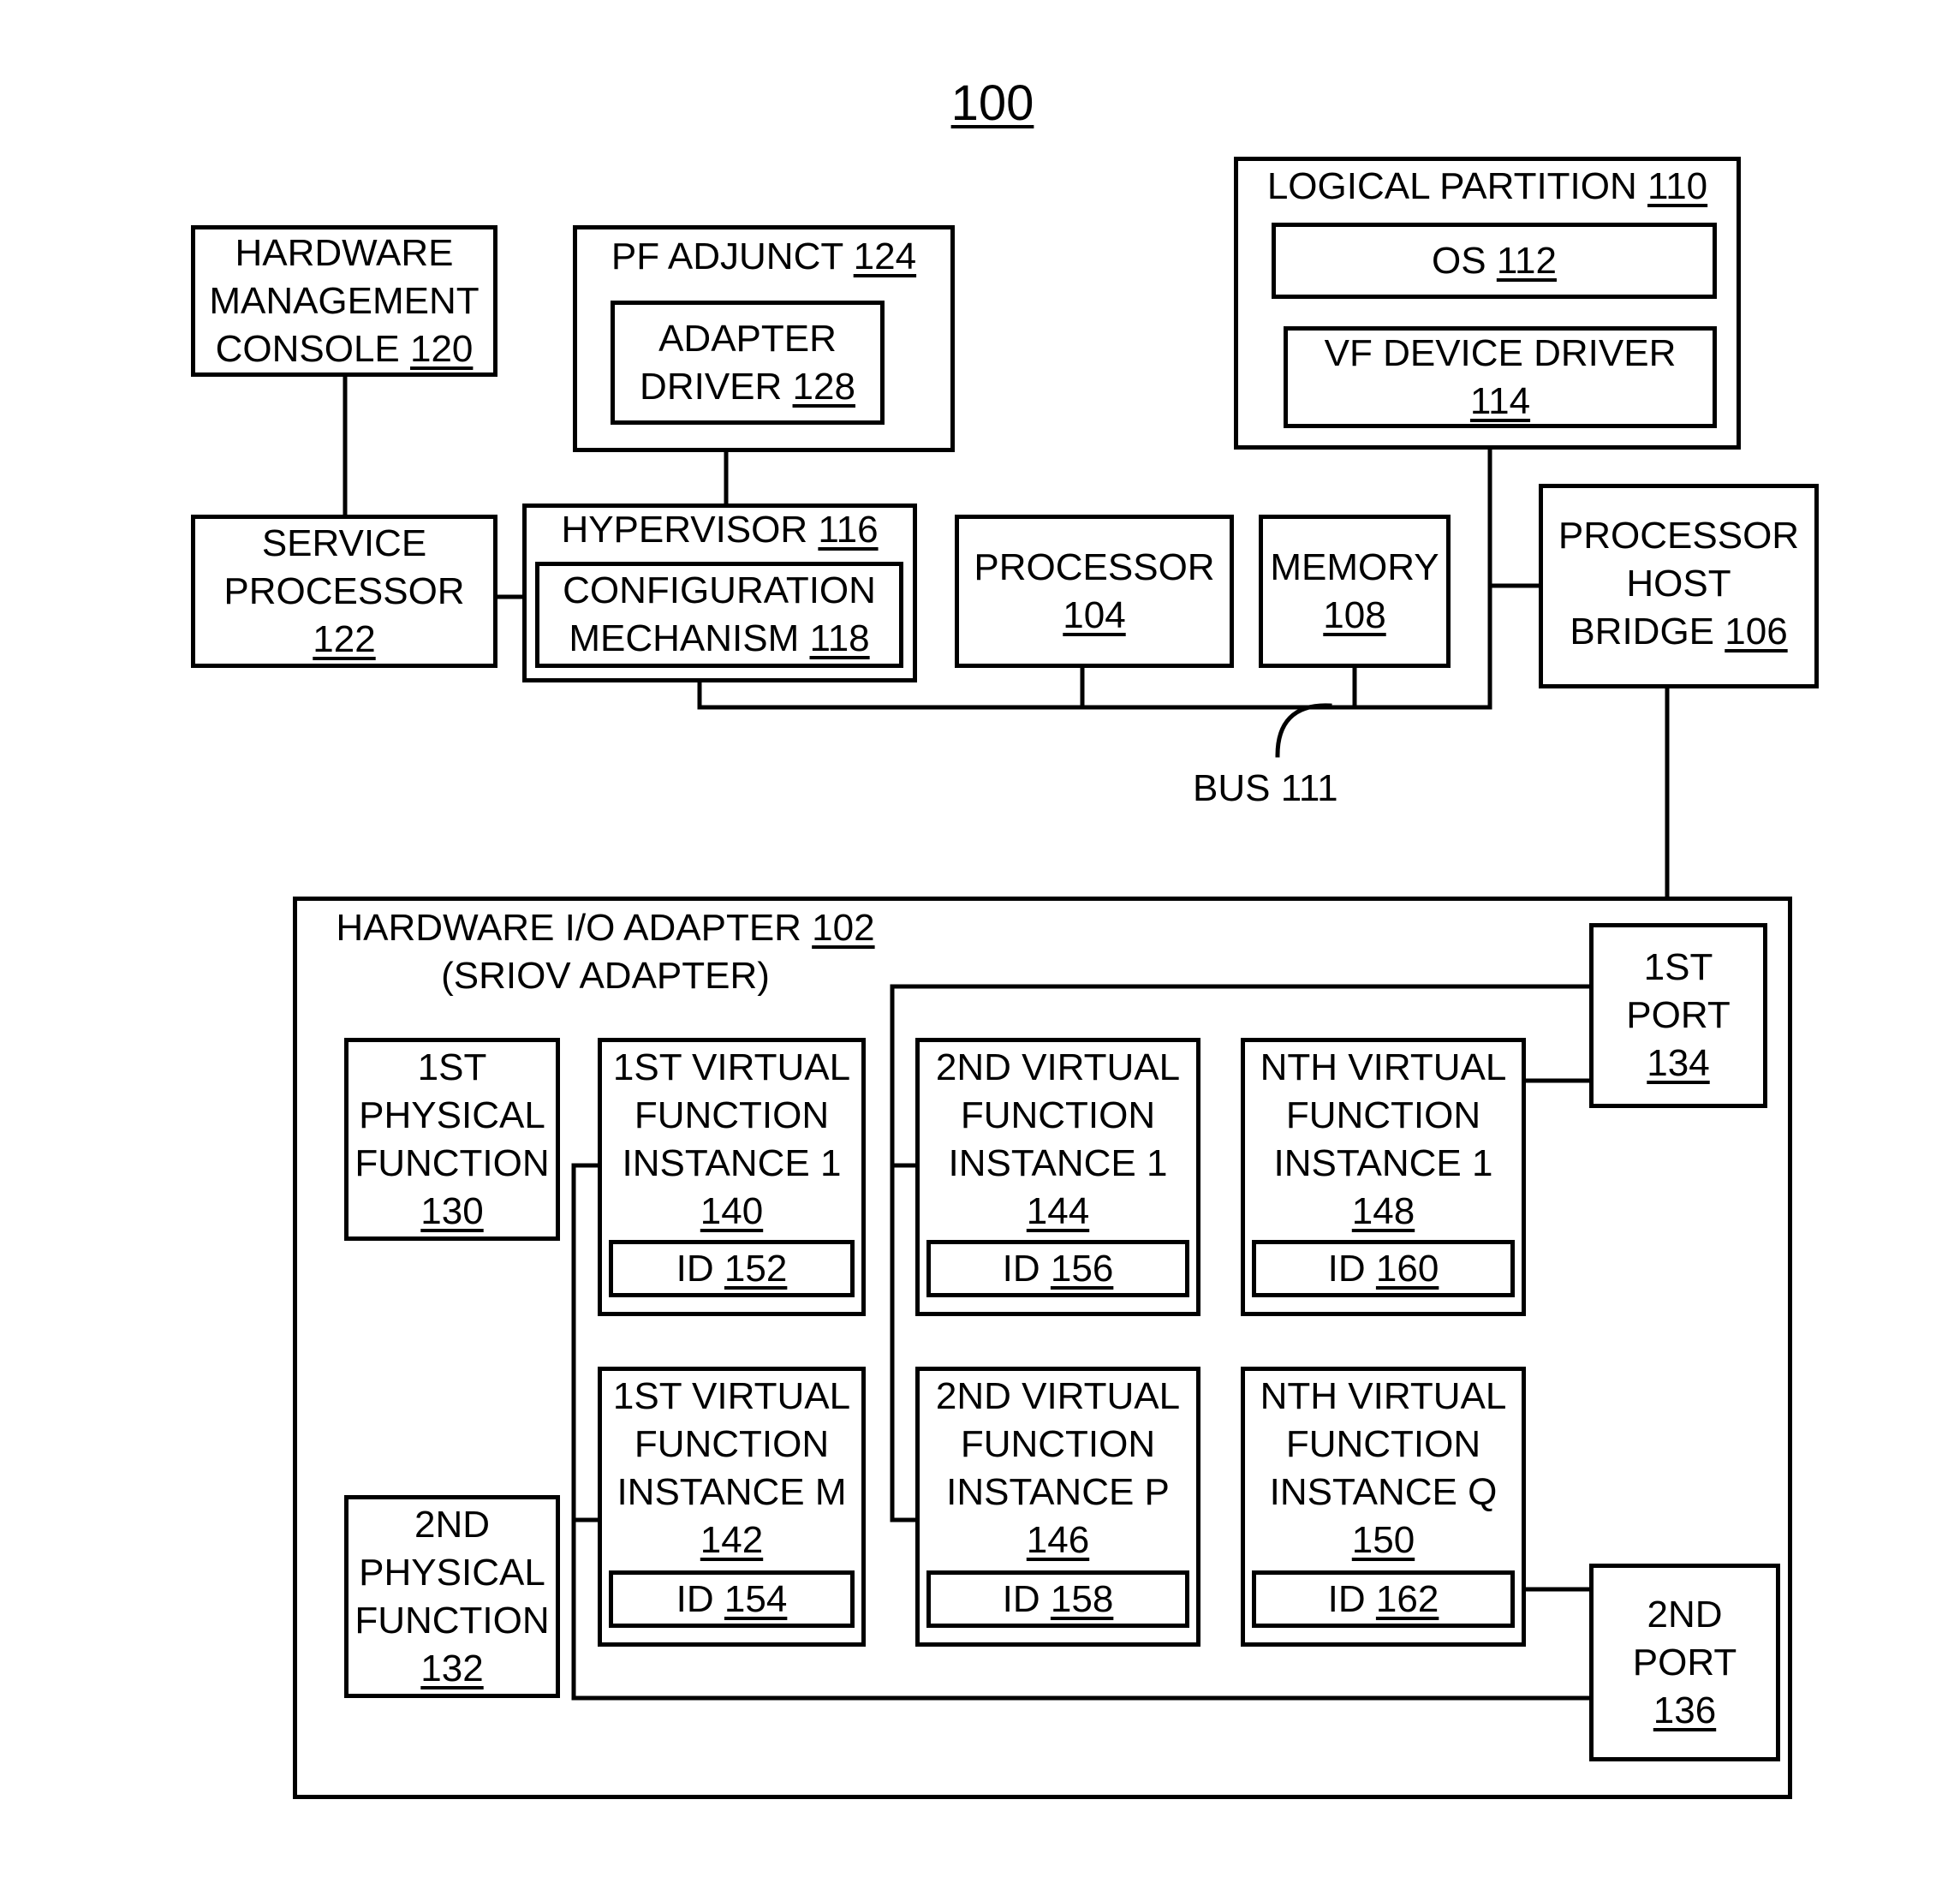 The height and width of the screenshot is (1883, 1960). I want to click on id-156-box: ID 156, so click(1057, 1268).